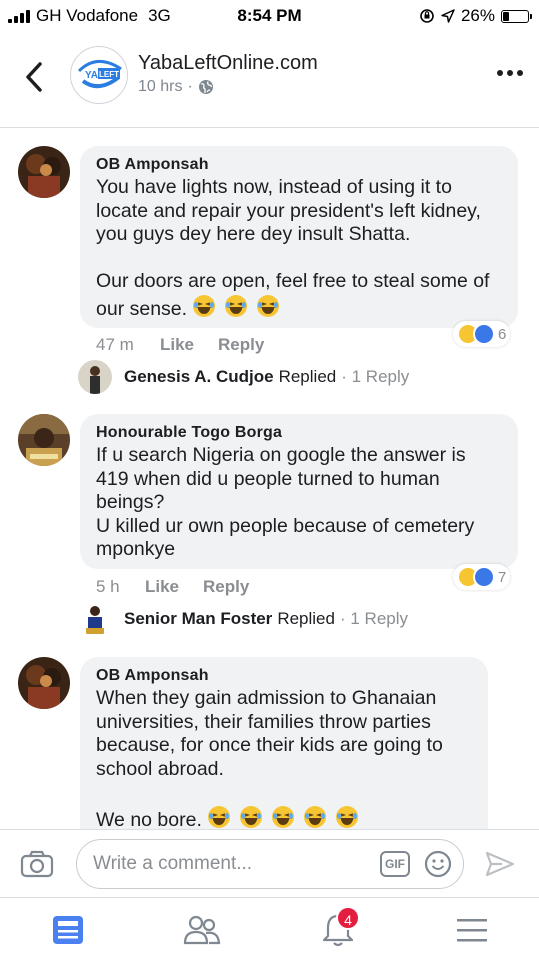 The width and height of the screenshot is (539, 960). I want to click on comment-time: 47 m, so click(115, 344).